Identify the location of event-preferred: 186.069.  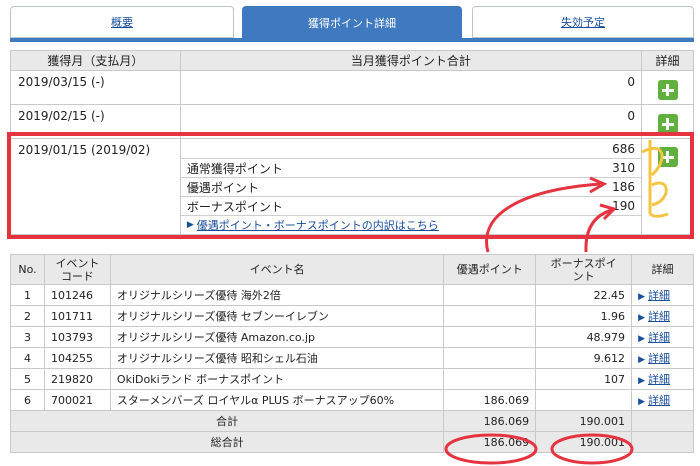
(490, 400).